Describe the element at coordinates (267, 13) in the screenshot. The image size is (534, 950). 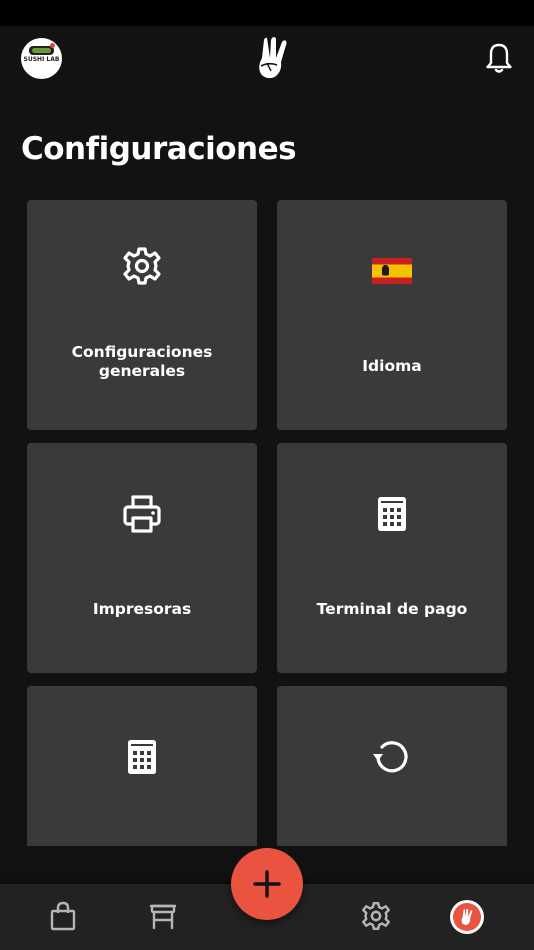
I see `status-bar` at that location.